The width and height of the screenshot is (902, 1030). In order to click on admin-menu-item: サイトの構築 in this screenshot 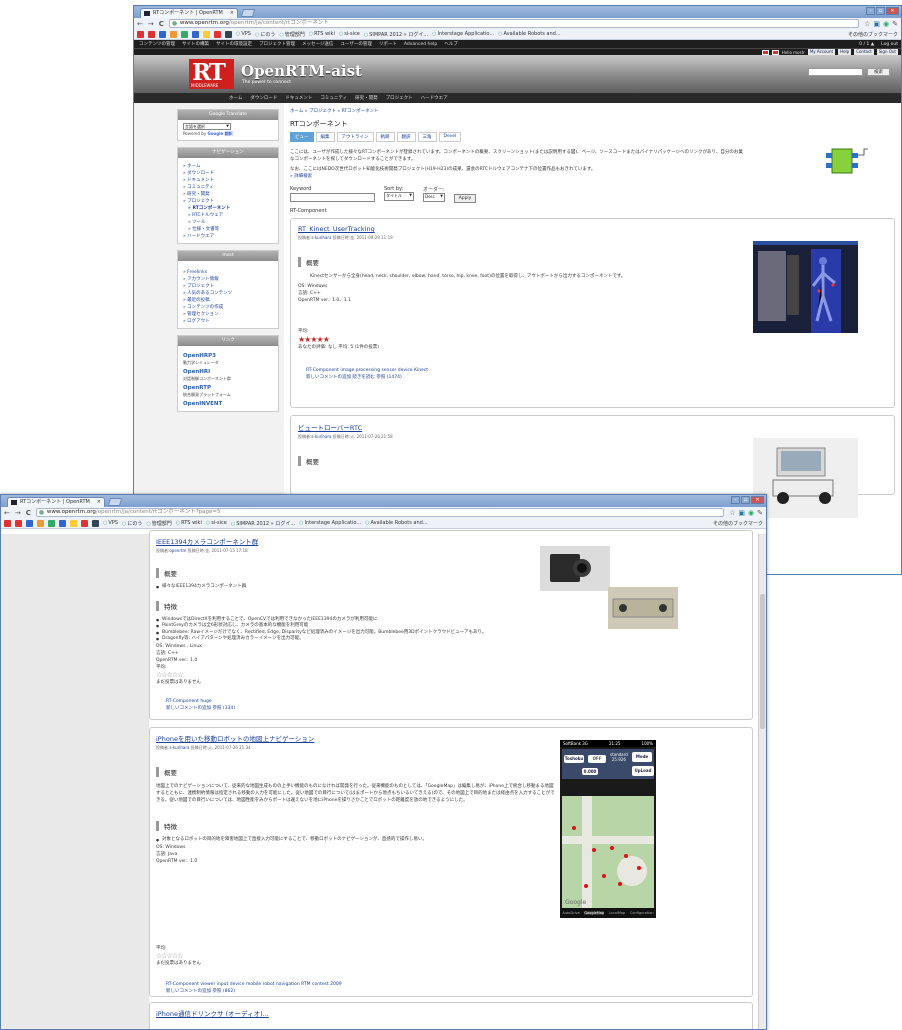, I will do `click(195, 44)`.